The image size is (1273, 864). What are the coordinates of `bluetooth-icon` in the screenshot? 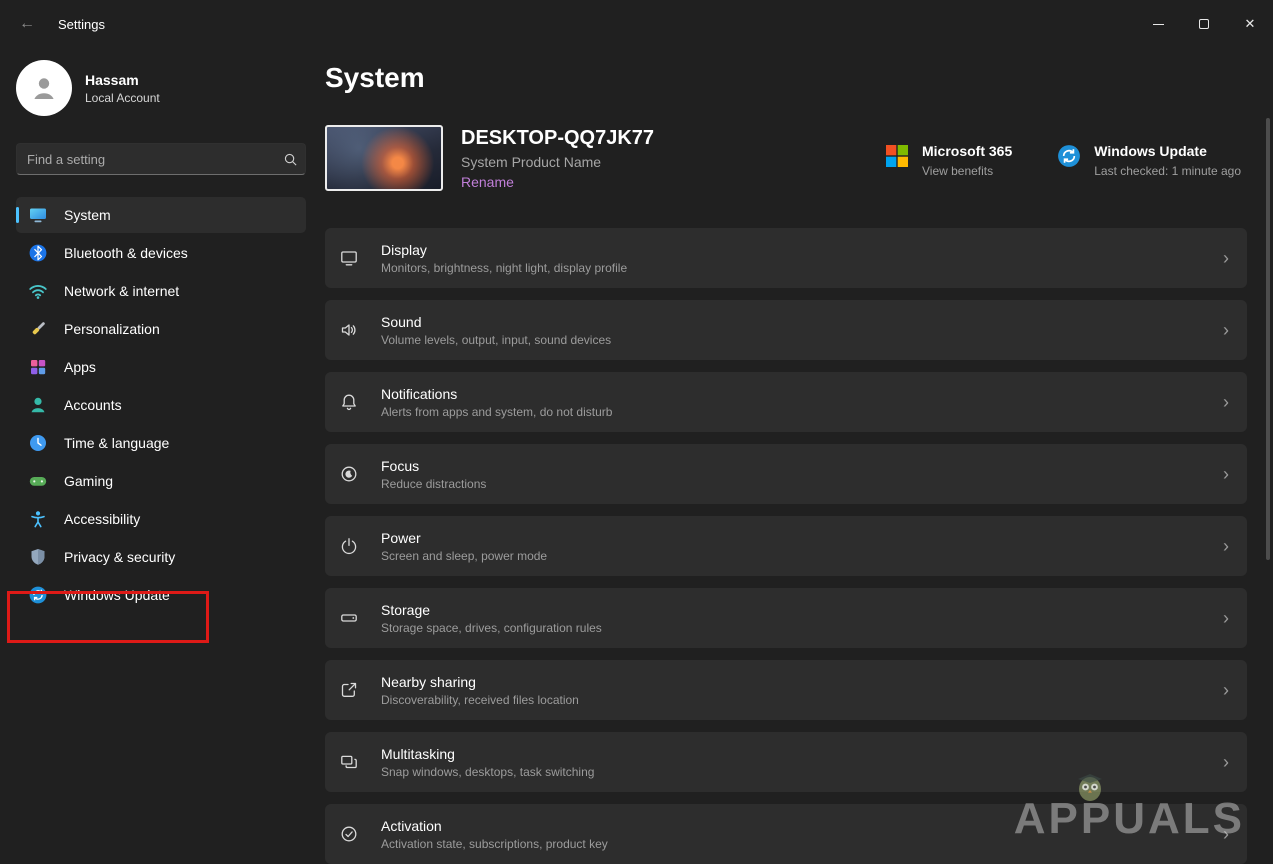 It's located at (38, 253).